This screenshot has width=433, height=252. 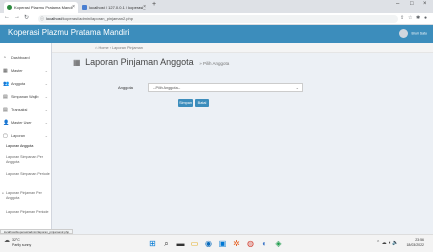 What do you see at coordinates (97, 18) in the screenshot?
I see `url-path: /koperasi/admin/laporan_pinjaman2.php` at bounding box center [97, 18].